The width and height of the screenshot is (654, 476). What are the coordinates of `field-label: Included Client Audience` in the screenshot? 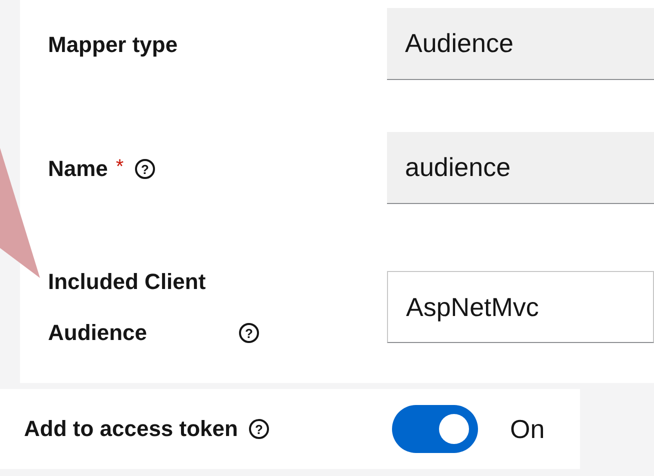 It's located at (127, 307).